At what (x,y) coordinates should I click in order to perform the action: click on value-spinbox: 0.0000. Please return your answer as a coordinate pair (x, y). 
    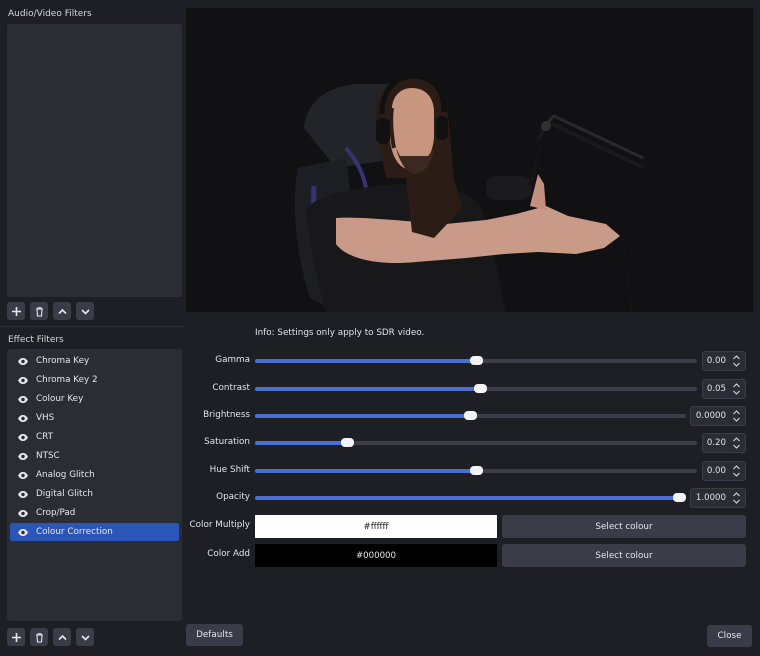
    Looking at the image, I should click on (718, 416).